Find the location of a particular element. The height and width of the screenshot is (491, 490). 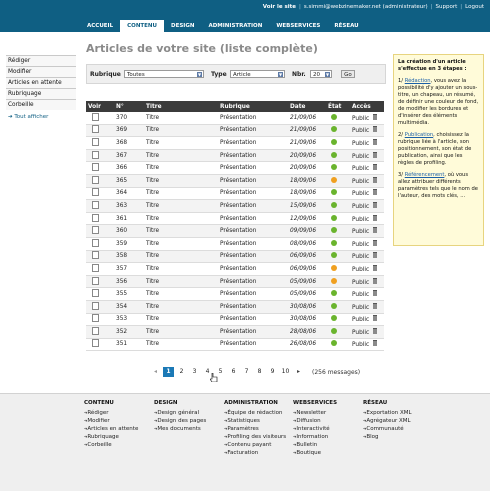

page-6: 6 is located at coordinates (233, 372).